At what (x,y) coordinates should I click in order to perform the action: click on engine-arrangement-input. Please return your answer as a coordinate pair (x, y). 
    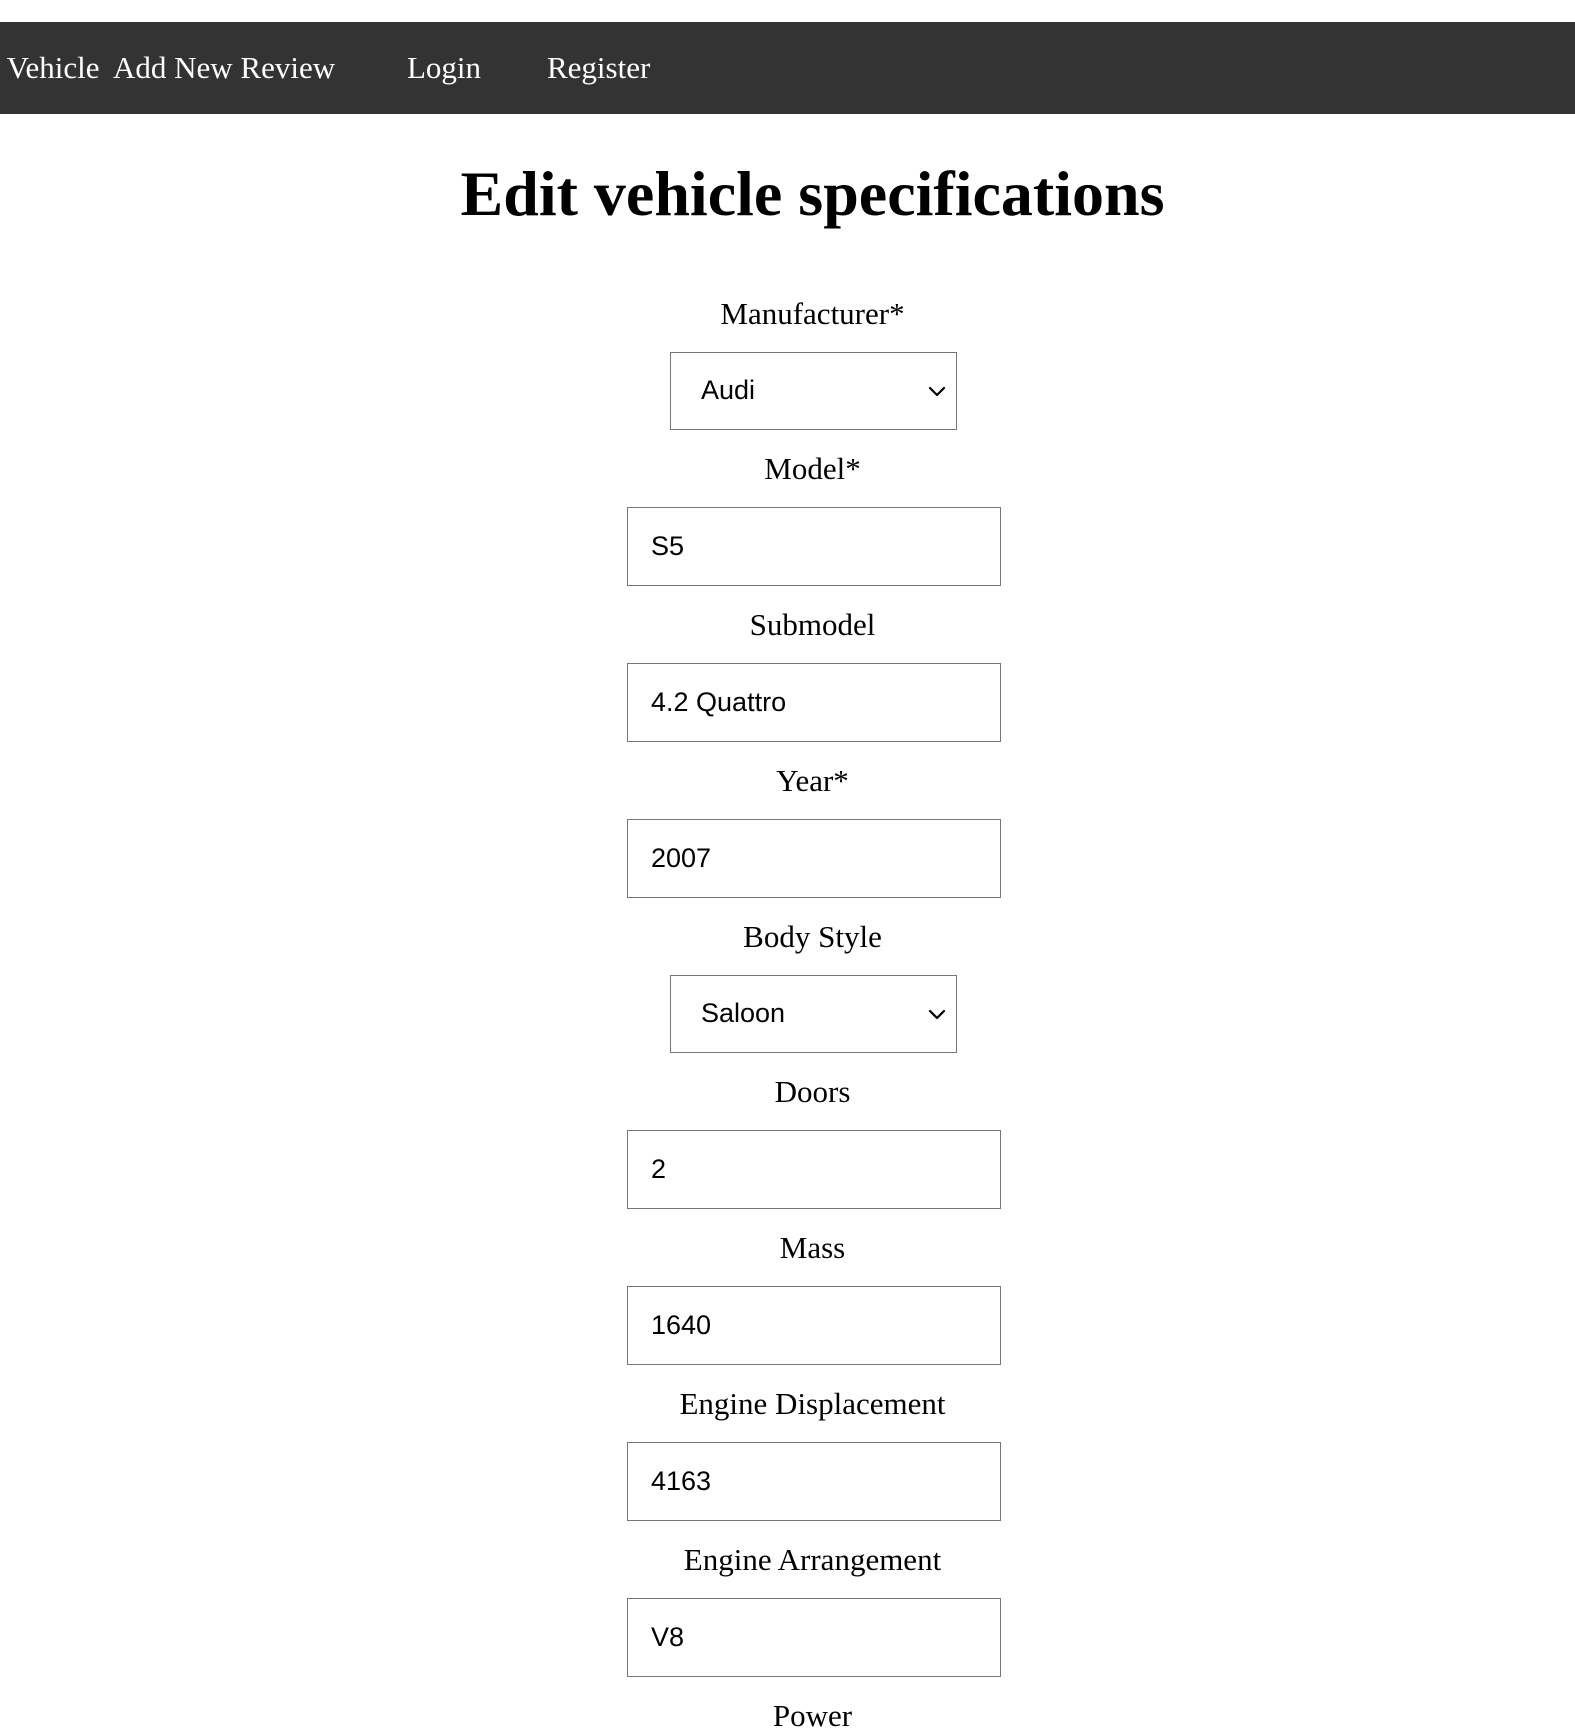
    Looking at the image, I should click on (814, 1637).